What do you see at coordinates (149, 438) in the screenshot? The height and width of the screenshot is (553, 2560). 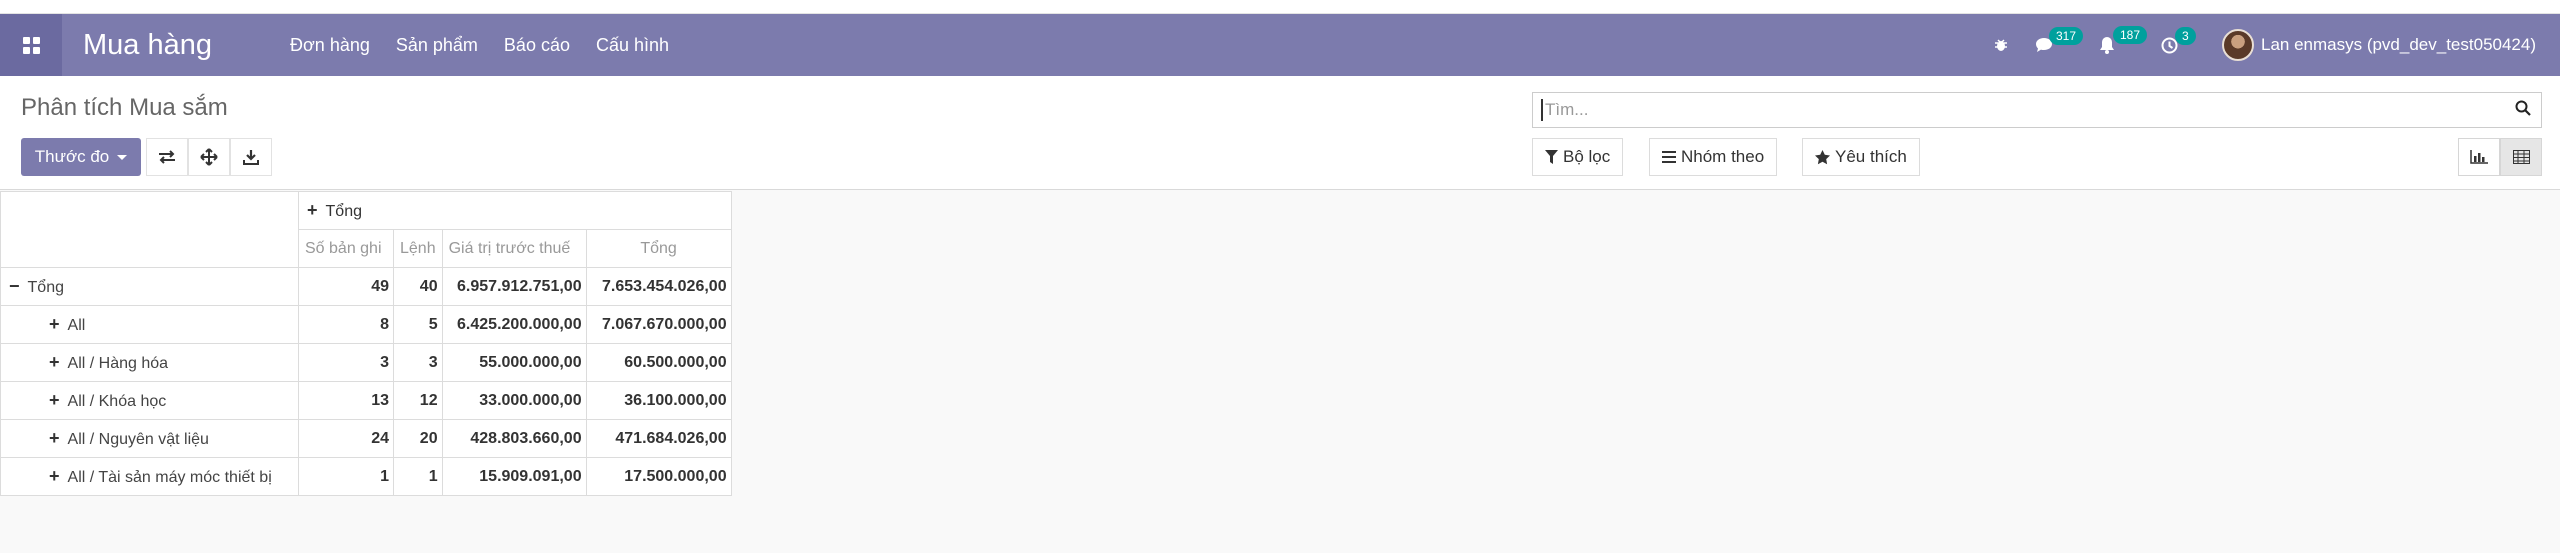 I see `row-header-group: + All / Nguyên vật liệu` at bounding box center [149, 438].